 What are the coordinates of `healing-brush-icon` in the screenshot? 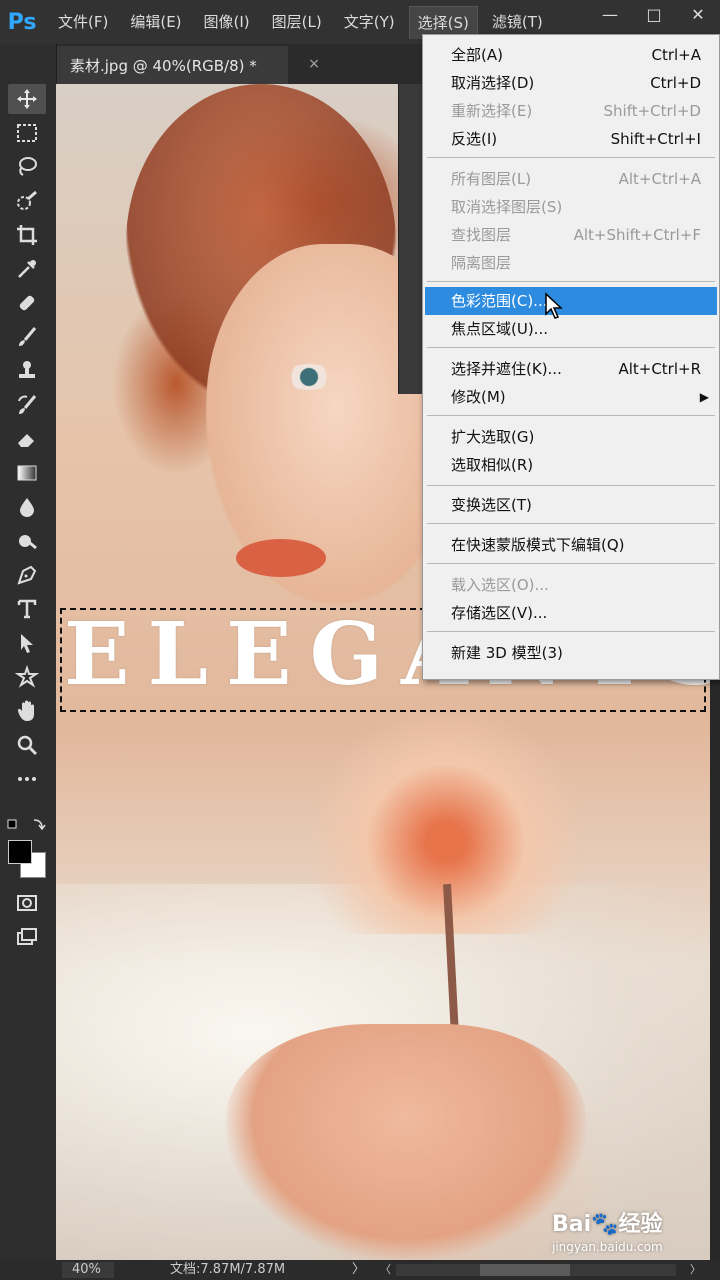 It's located at (27, 303).